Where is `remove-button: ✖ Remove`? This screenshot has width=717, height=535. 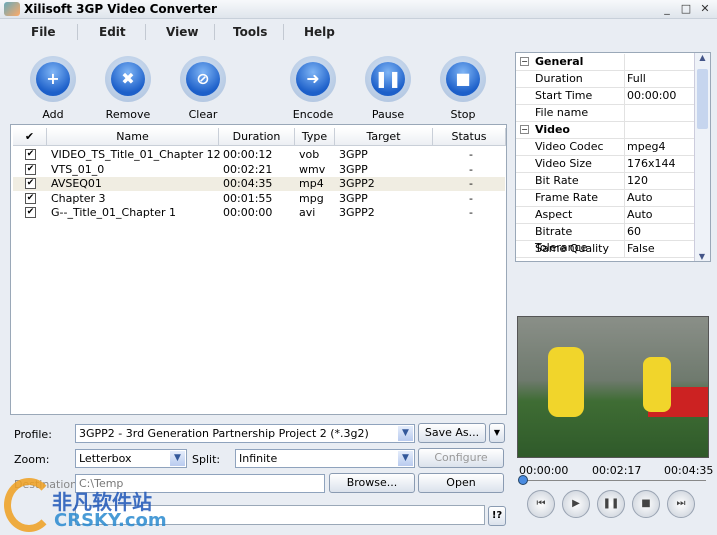 remove-button: ✖ Remove is located at coordinates (128, 88).